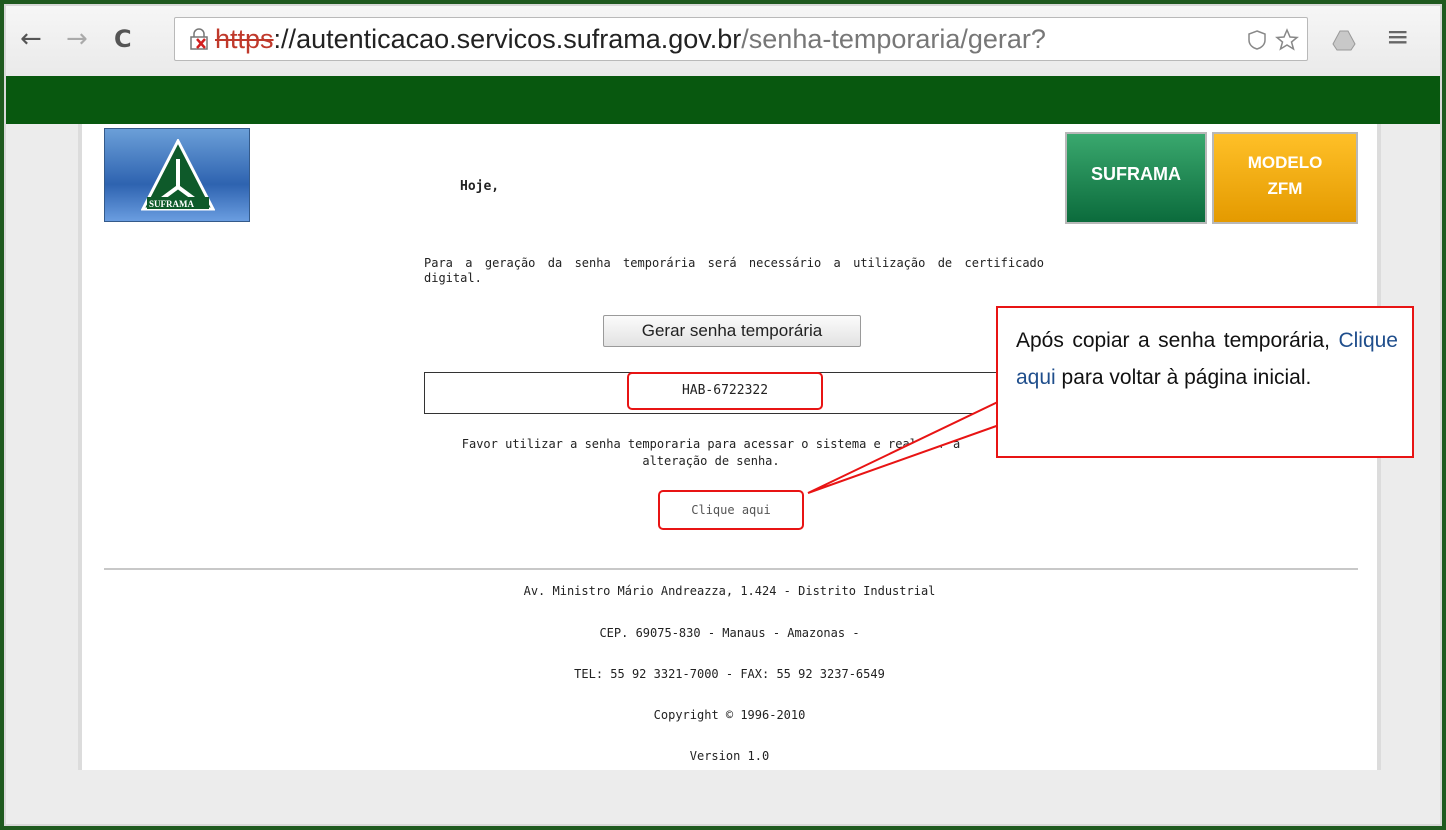  What do you see at coordinates (729, 756) in the screenshot?
I see `footer-version: Version 1.0` at bounding box center [729, 756].